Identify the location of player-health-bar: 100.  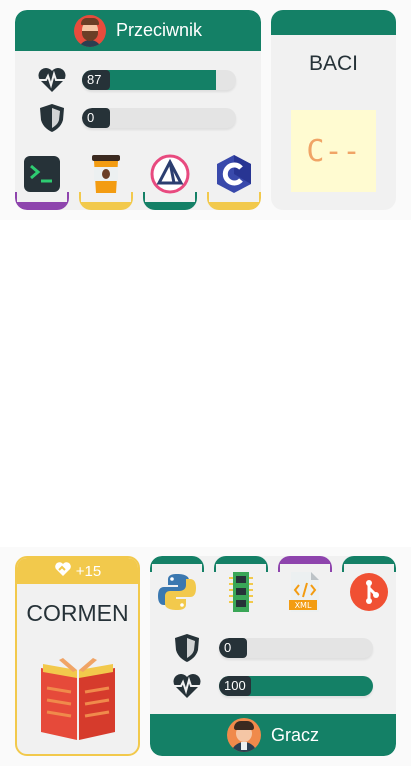
(296, 686).